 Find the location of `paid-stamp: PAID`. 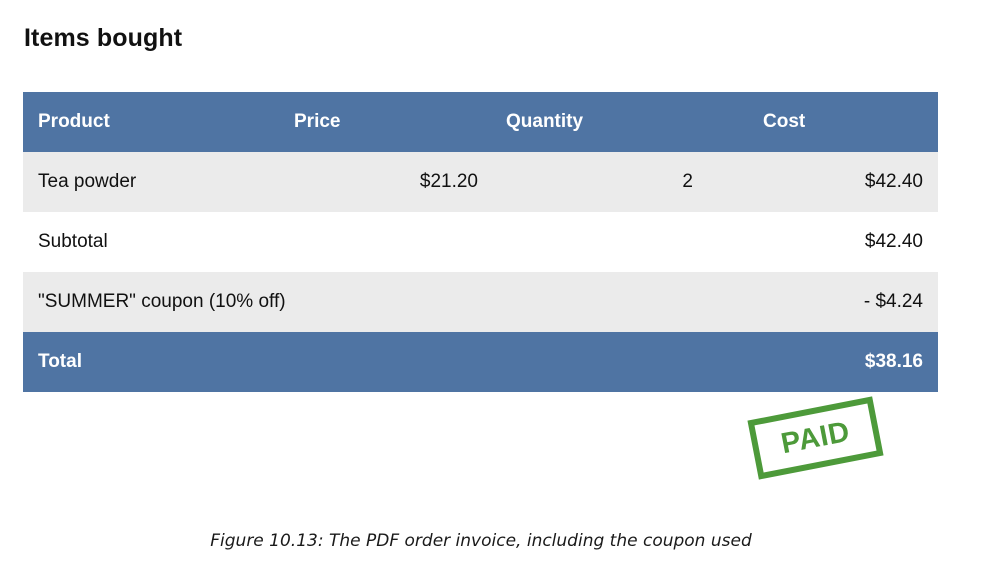

paid-stamp: PAID is located at coordinates (815, 438).